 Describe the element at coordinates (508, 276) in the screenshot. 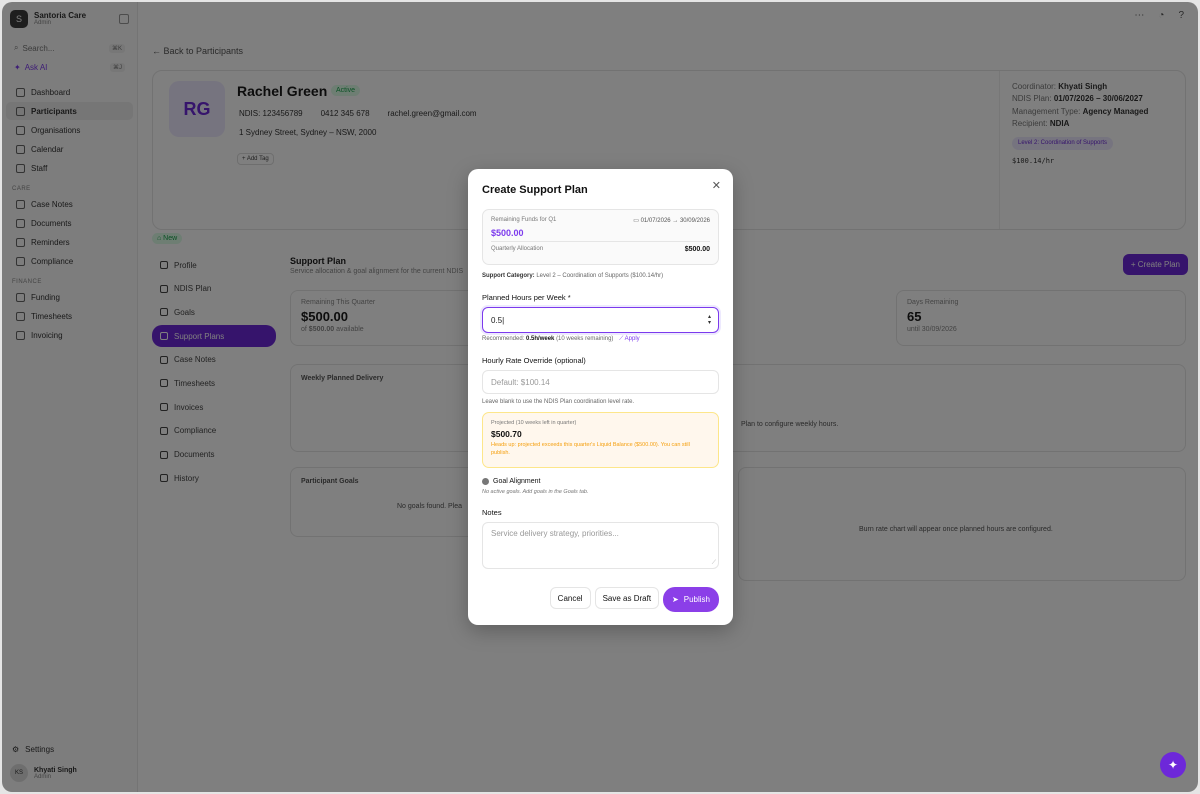

I see `support-category-label: Support Category:` at that location.